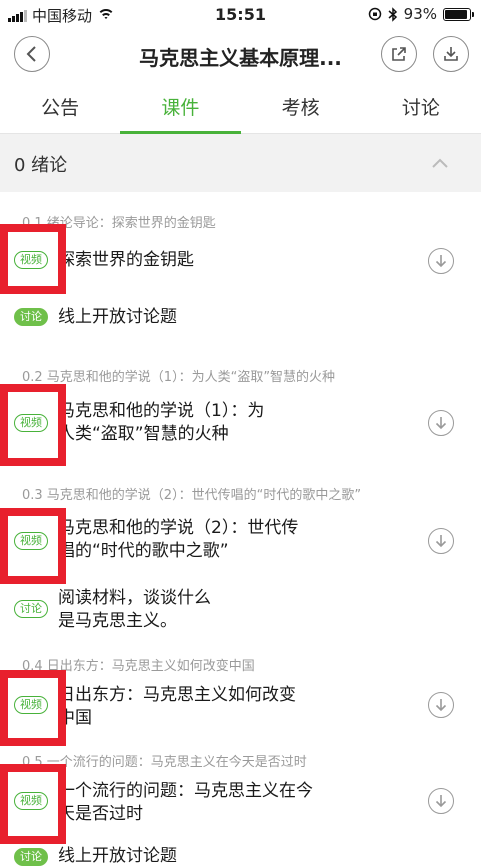 The width and height of the screenshot is (481, 866). Describe the element at coordinates (374, 14) in the screenshot. I see `rotation-lock-icon` at that location.